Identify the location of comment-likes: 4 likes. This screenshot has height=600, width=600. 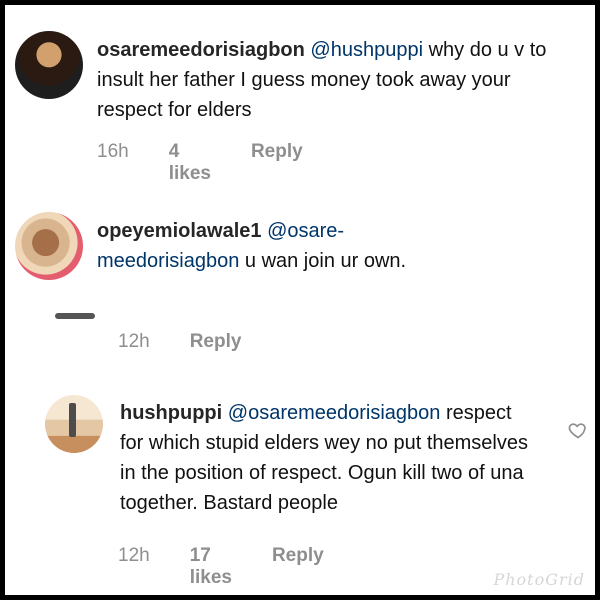
(190, 163).